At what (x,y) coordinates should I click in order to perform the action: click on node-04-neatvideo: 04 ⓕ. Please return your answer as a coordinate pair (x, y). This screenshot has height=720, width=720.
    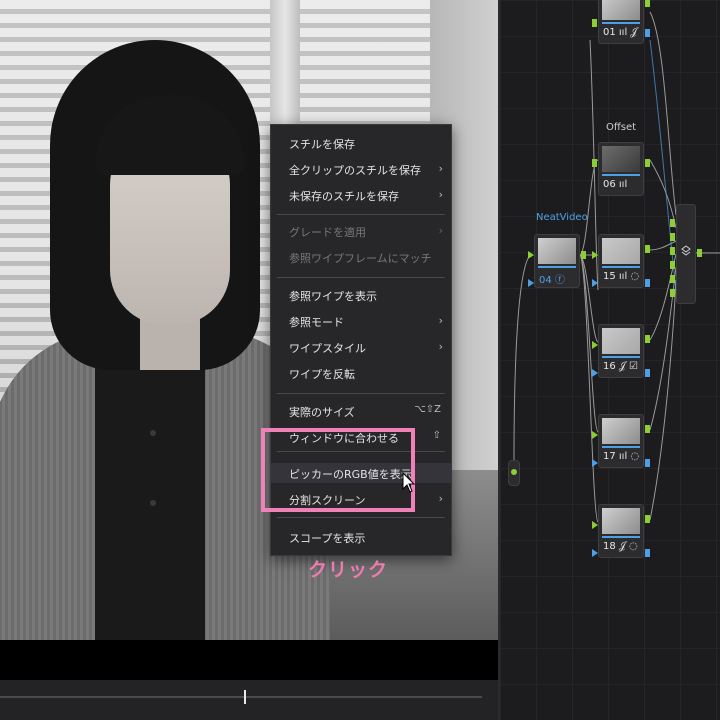
    Looking at the image, I should click on (557, 261).